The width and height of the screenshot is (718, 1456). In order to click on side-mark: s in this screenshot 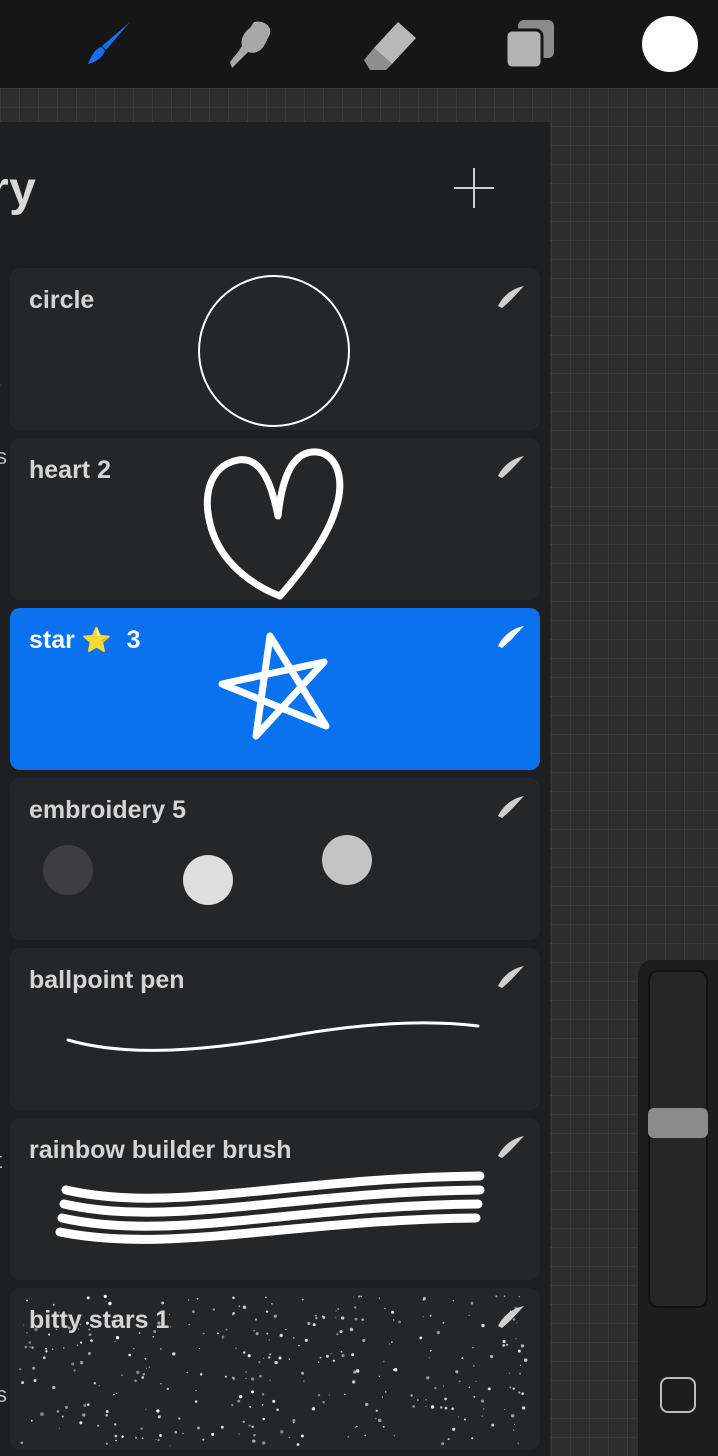, I will do `click(3, 456)`.